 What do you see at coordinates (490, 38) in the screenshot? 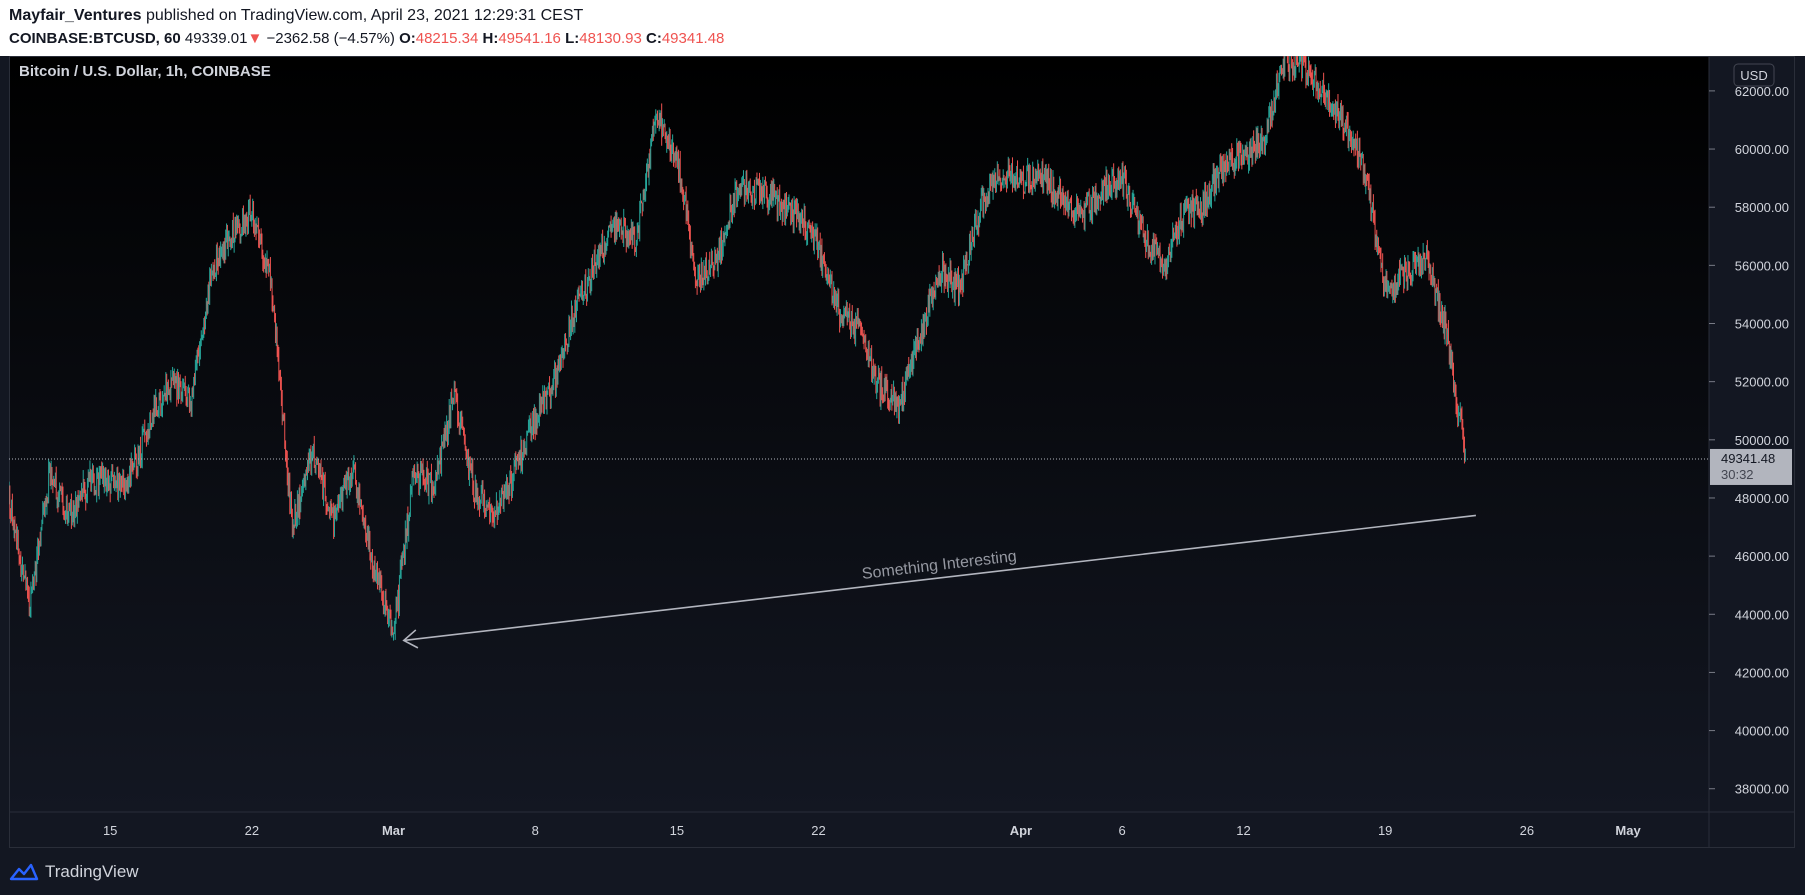
I see `high-label: H:` at bounding box center [490, 38].